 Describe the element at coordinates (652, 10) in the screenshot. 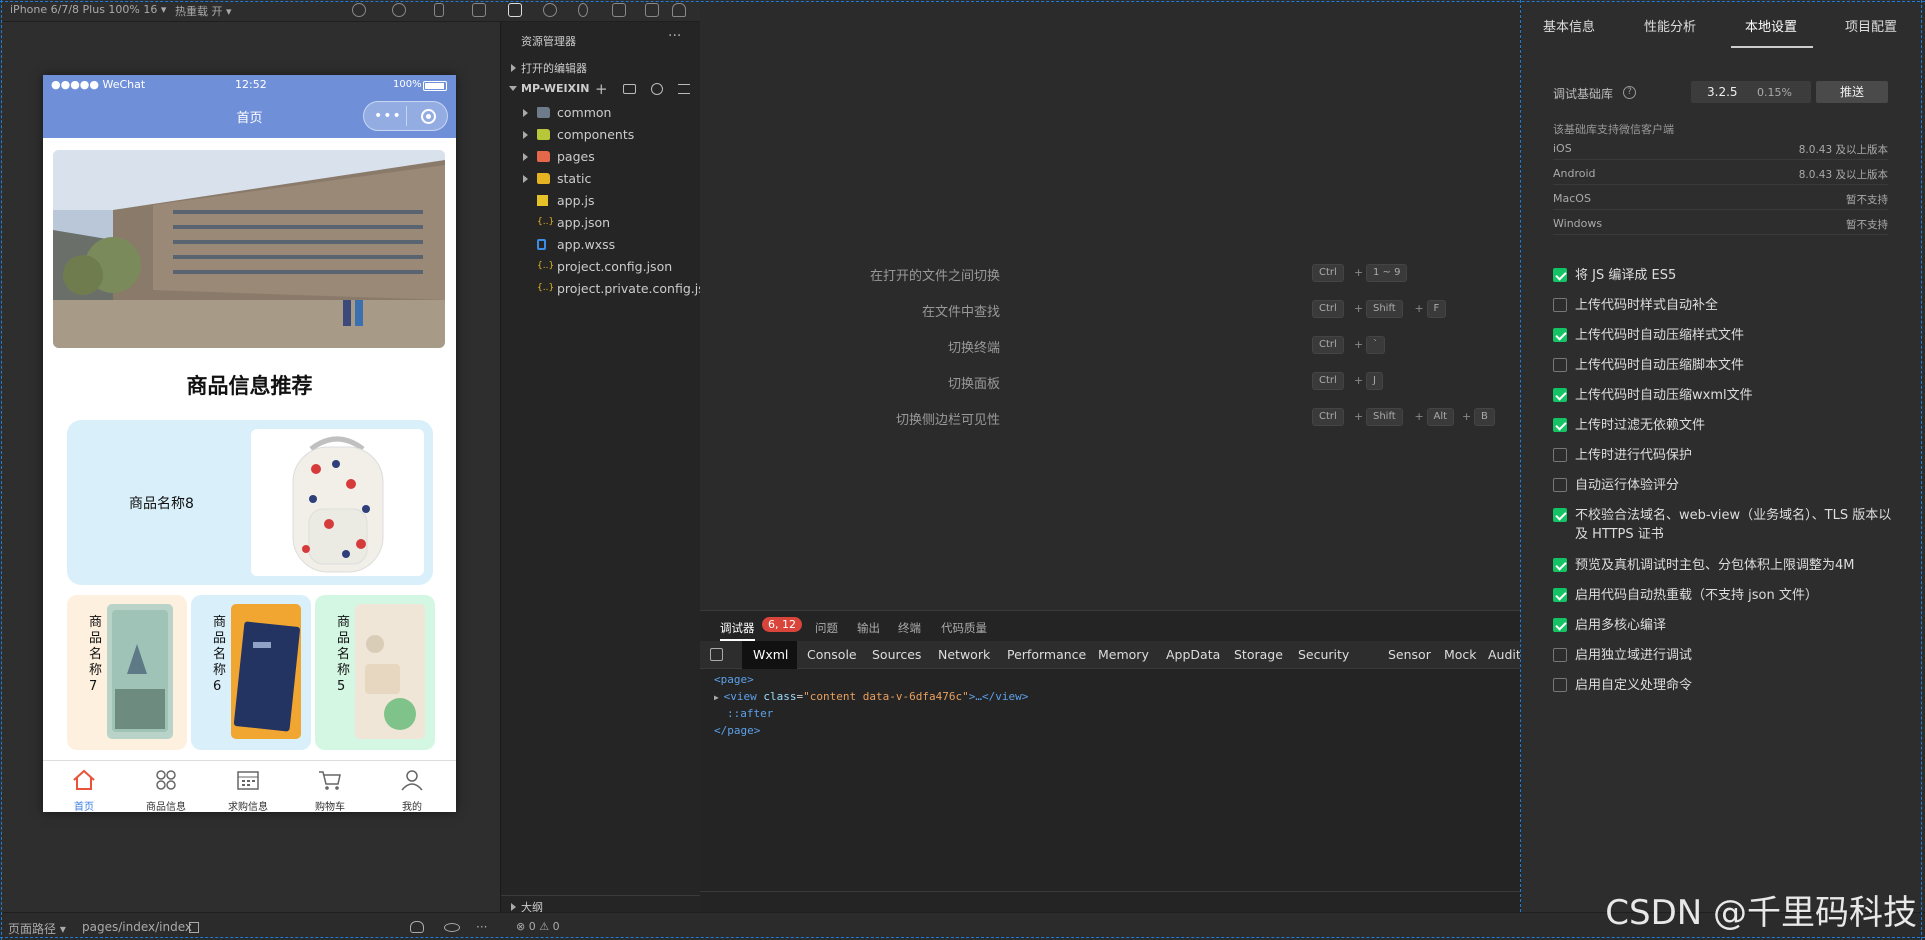

I see `cloud-window-icon` at that location.